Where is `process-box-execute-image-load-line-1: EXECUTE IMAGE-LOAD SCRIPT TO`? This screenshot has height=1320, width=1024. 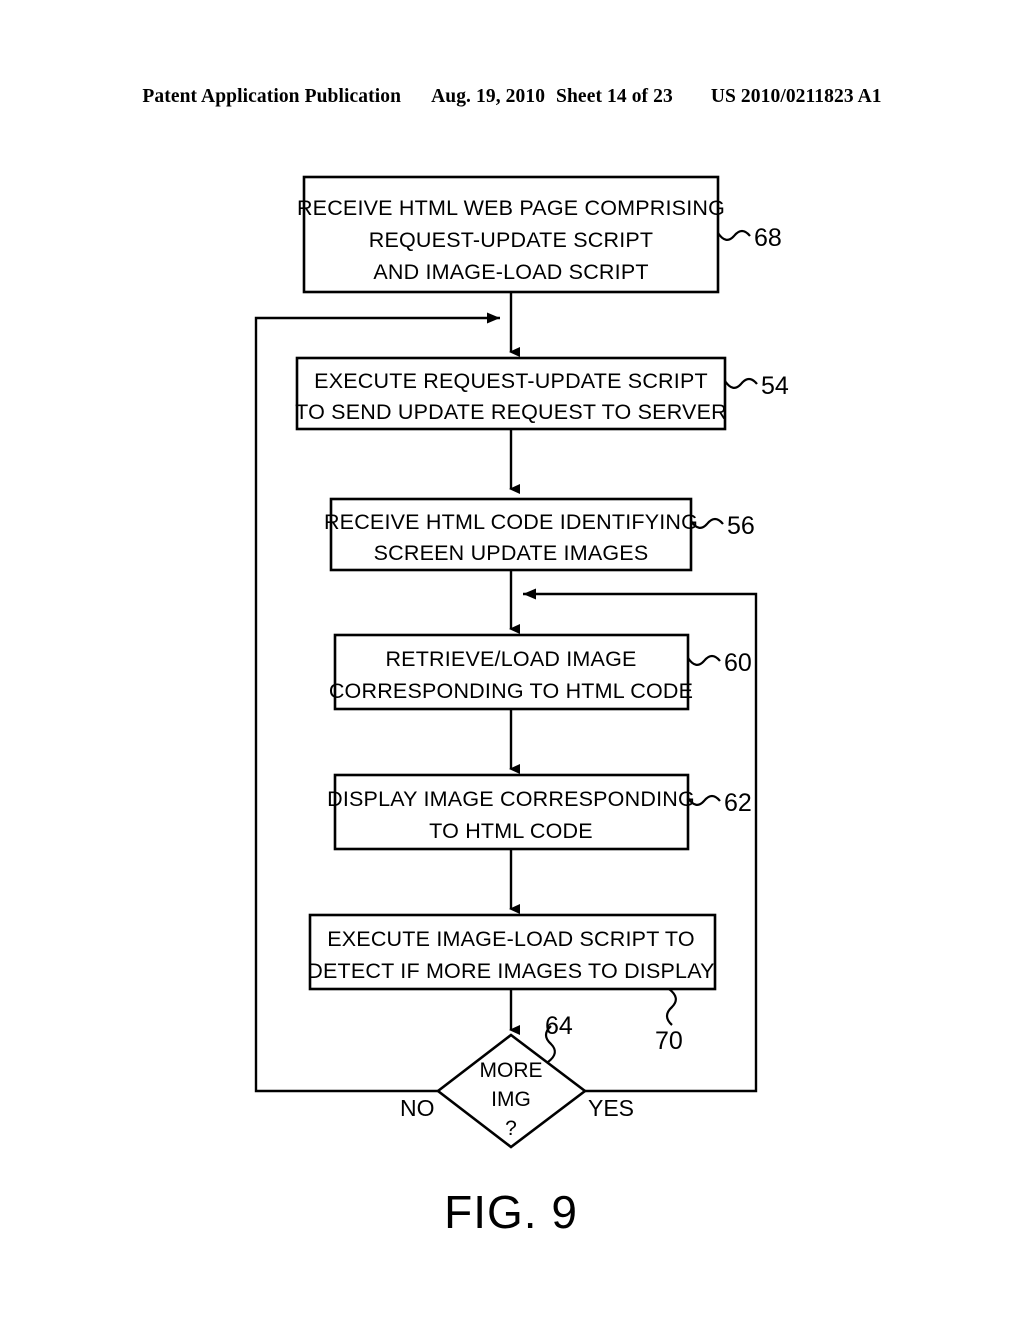
process-box-execute-image-load-line-1: EXECUTE IMAGE-LOAD SCRIPT TO is located at coordinates (511, 939).